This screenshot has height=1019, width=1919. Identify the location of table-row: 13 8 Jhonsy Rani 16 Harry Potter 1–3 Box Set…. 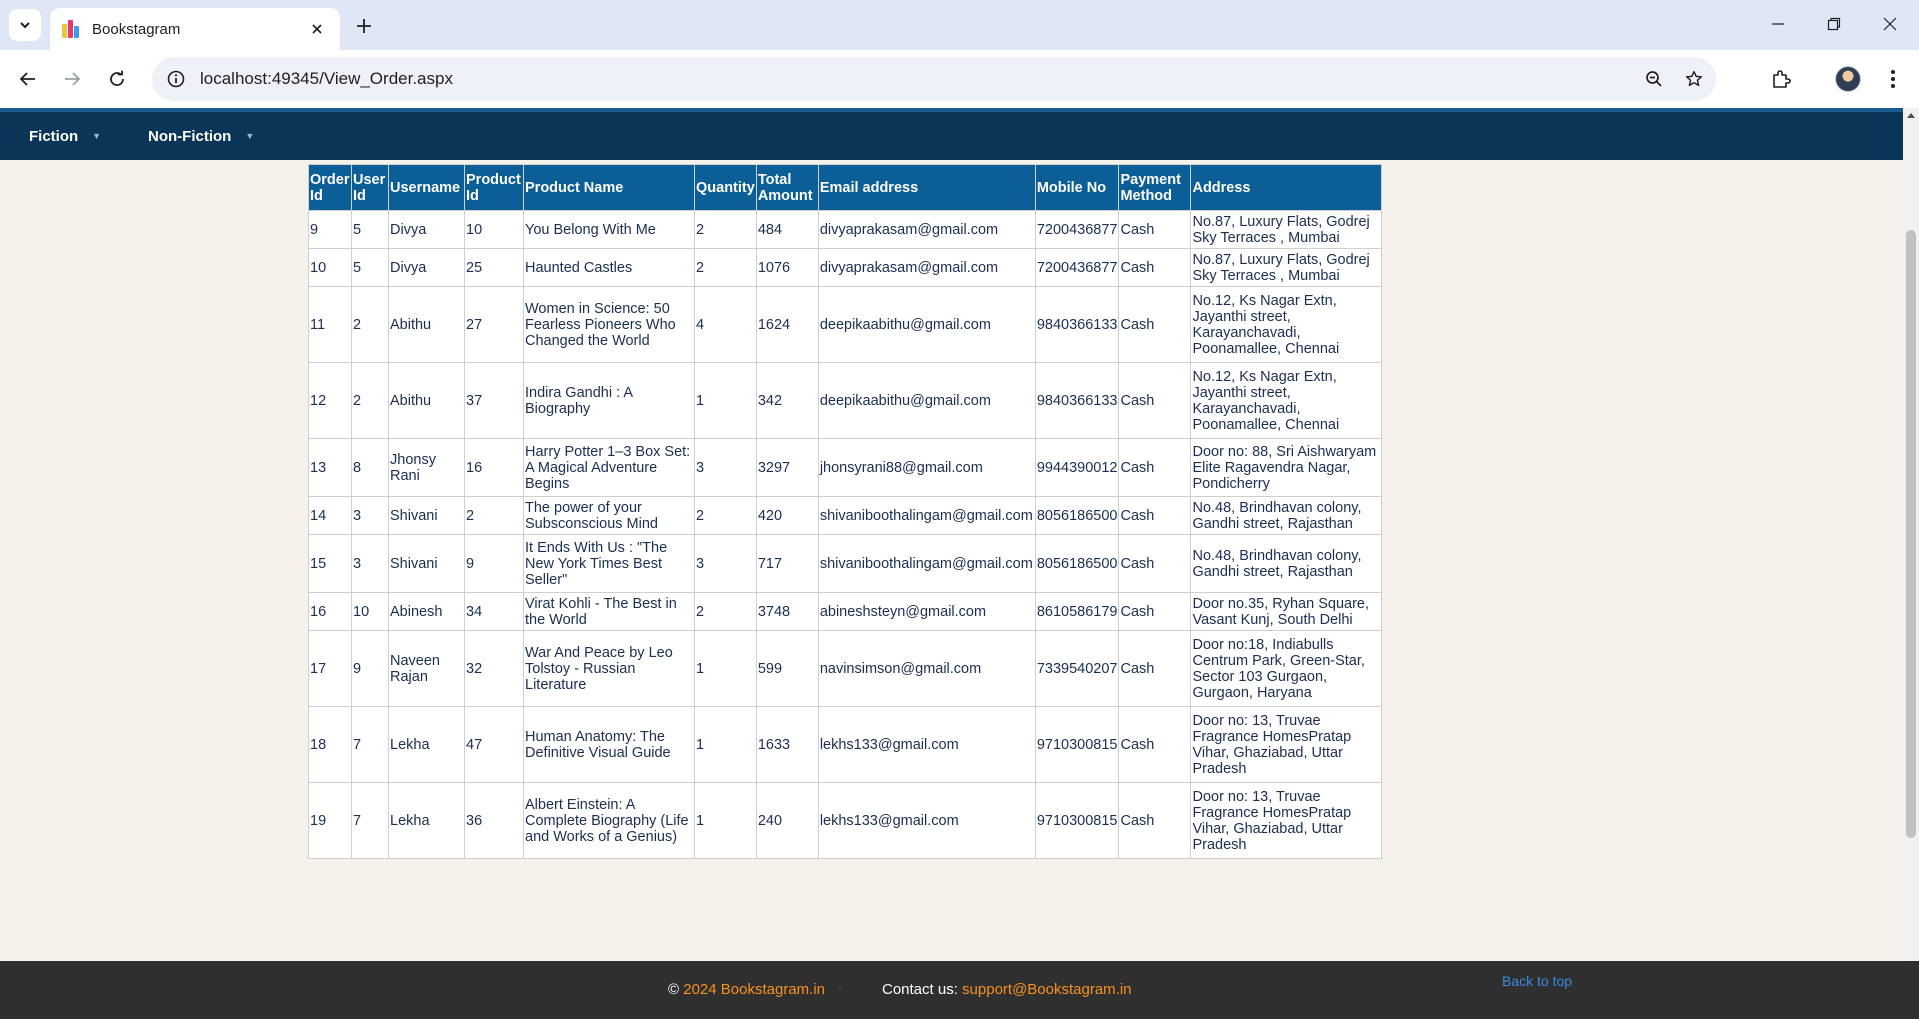
(845, 467).